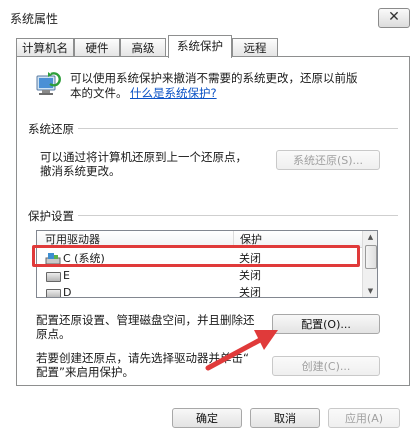  Describe the element at coordinates (45, 47) in the screenshot. I see `tab-computer-name: 计算机名` at that location.